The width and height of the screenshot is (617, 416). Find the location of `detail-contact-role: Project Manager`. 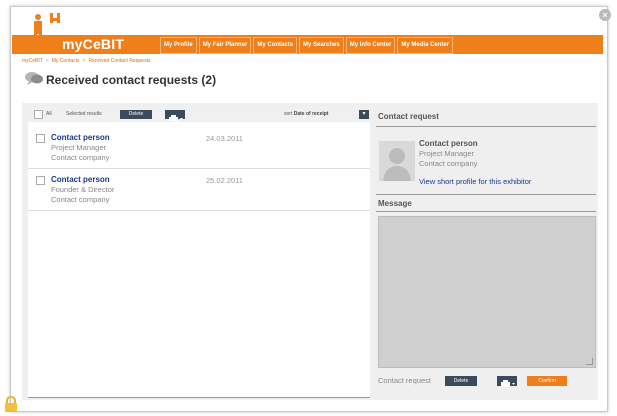

detail-contact-role: Project Manager is located at coordinates (447, 153).